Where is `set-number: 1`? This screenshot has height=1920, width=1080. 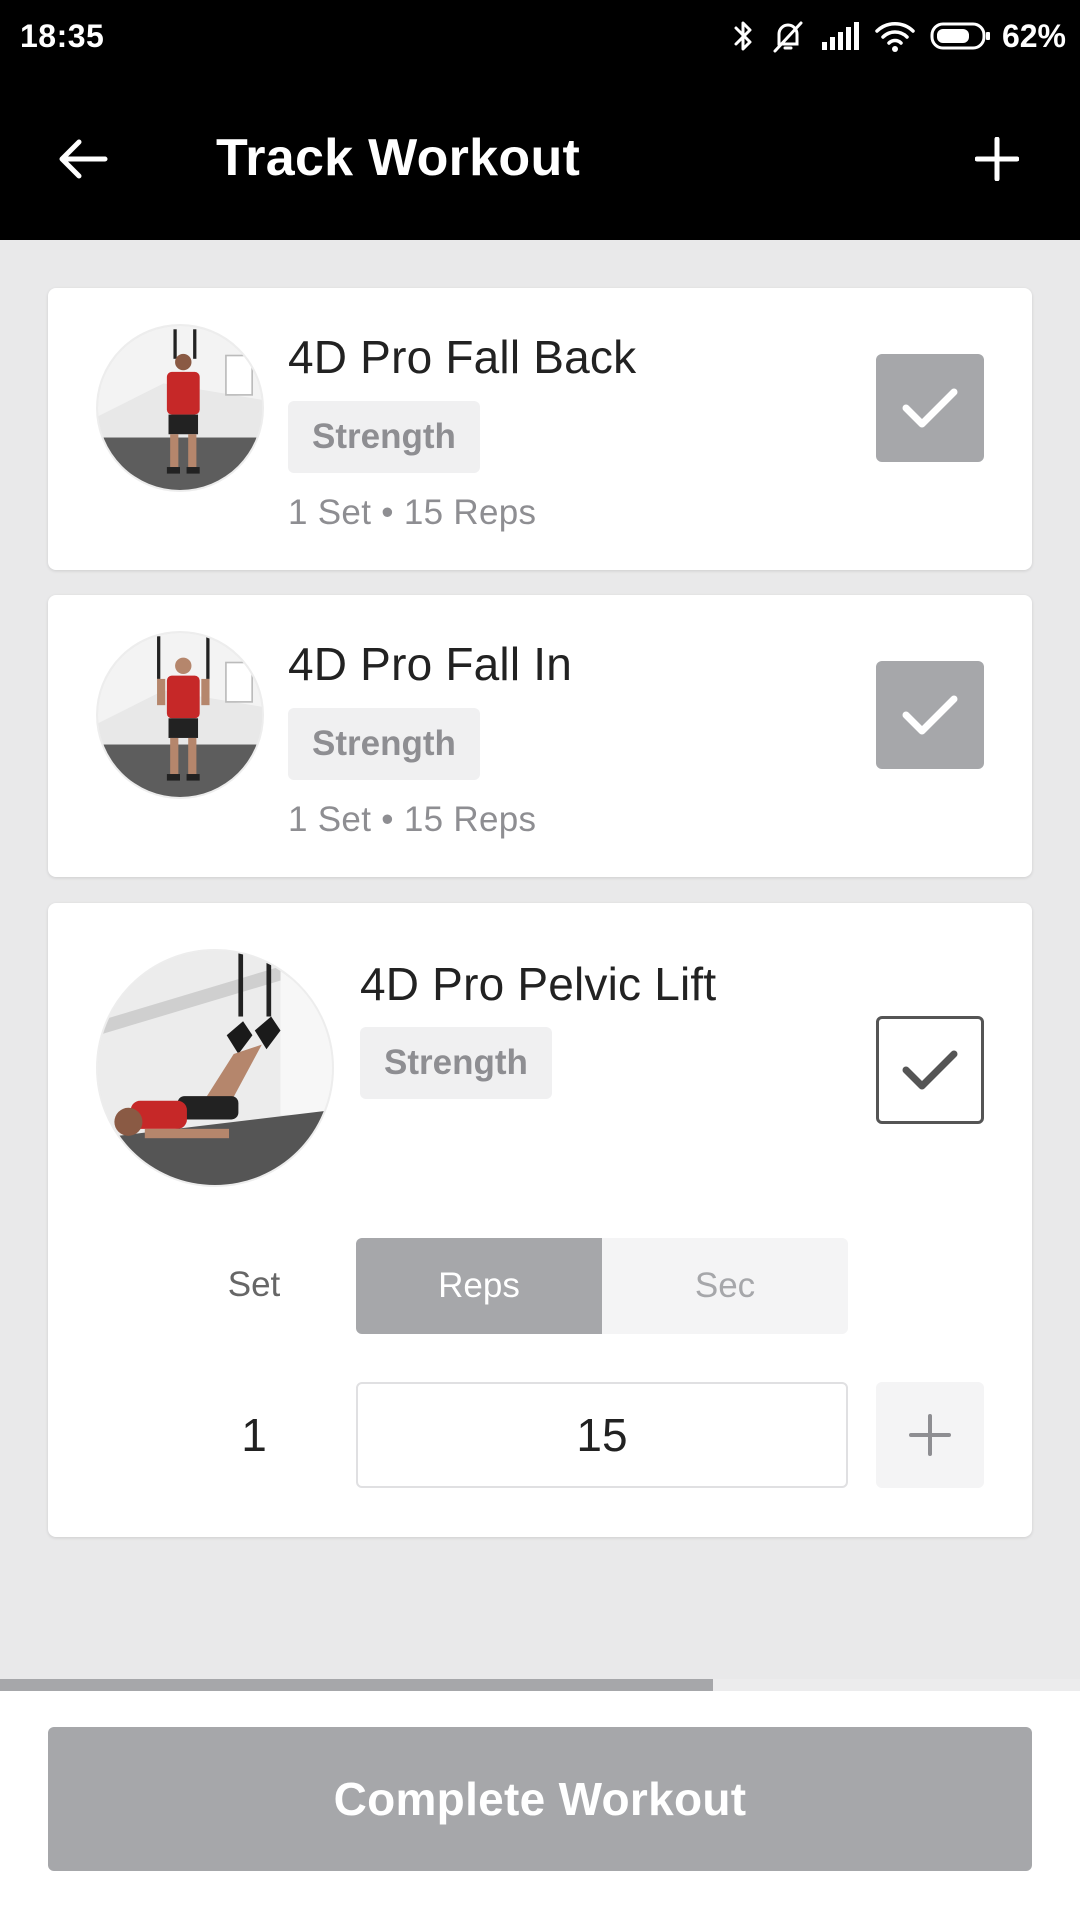
set-number: 1 is located at coordinates (254, 1435).